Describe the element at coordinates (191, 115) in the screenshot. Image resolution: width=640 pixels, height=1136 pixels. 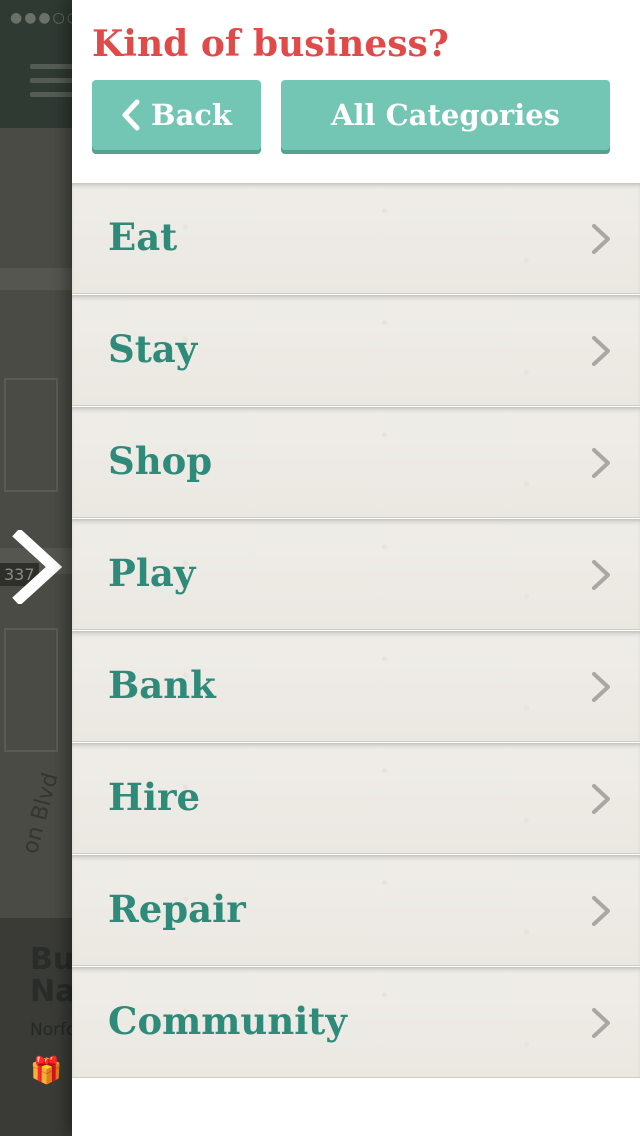
I see `back-button-label: Back` at that location.